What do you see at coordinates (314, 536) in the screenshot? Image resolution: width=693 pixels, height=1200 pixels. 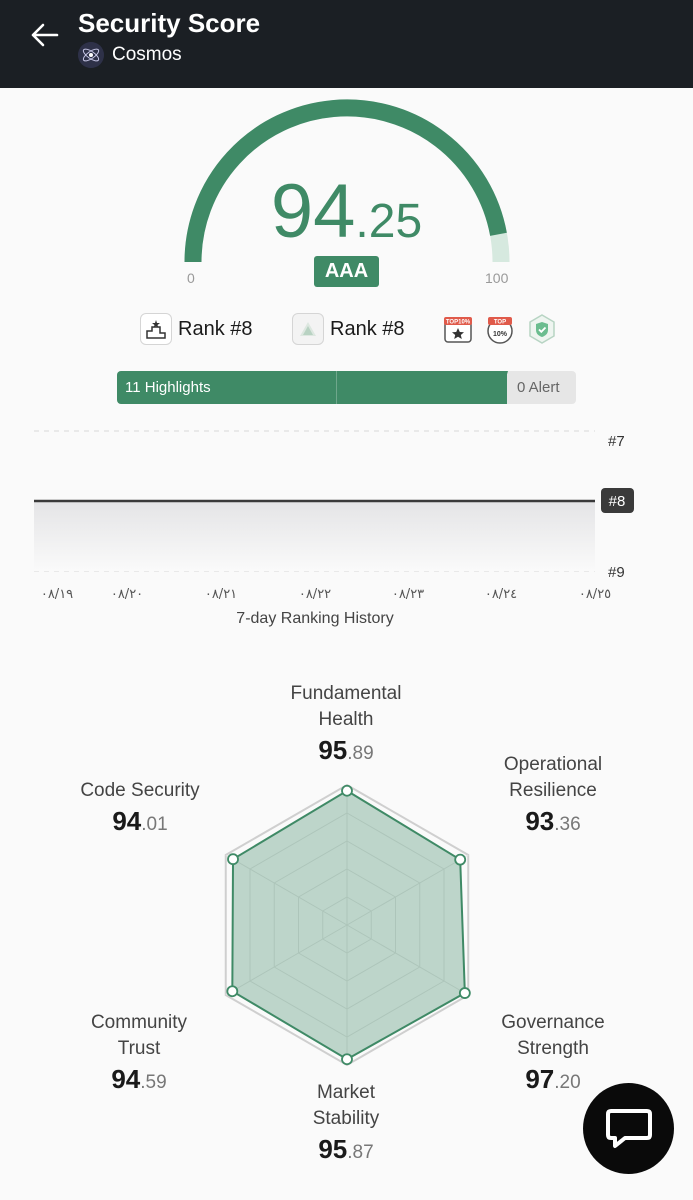 I see `ranking-area` at bounding box center [314, 536].